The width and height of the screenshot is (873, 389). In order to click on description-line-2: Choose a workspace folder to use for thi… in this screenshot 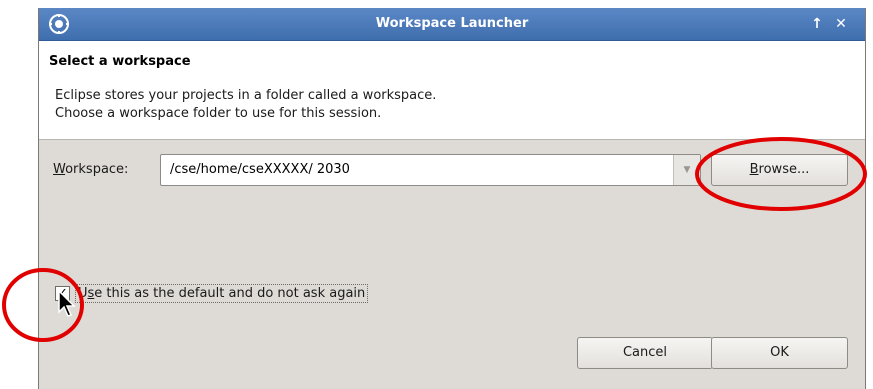, I will do `click(218, 113)`.